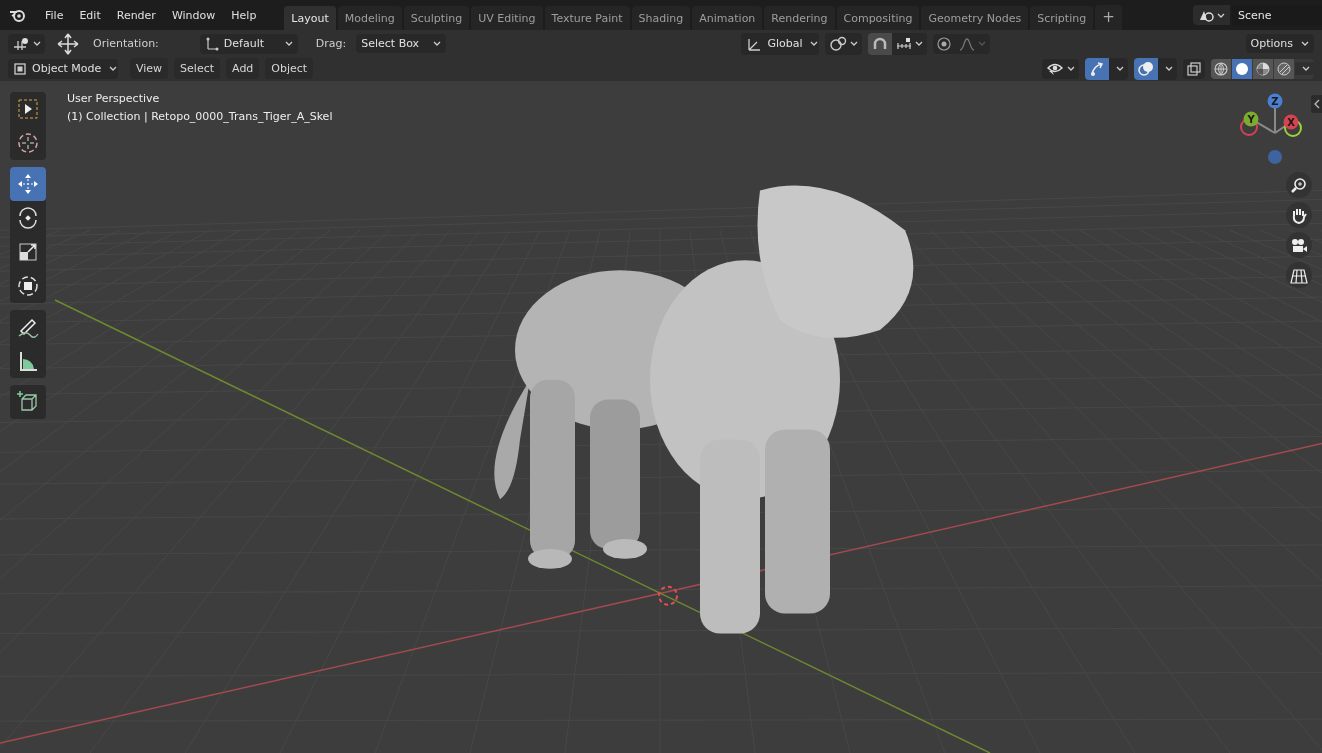 The width and height of the screenshot is (1322, 753). I want to click on gizmo-toggle, so click(1097, 68).